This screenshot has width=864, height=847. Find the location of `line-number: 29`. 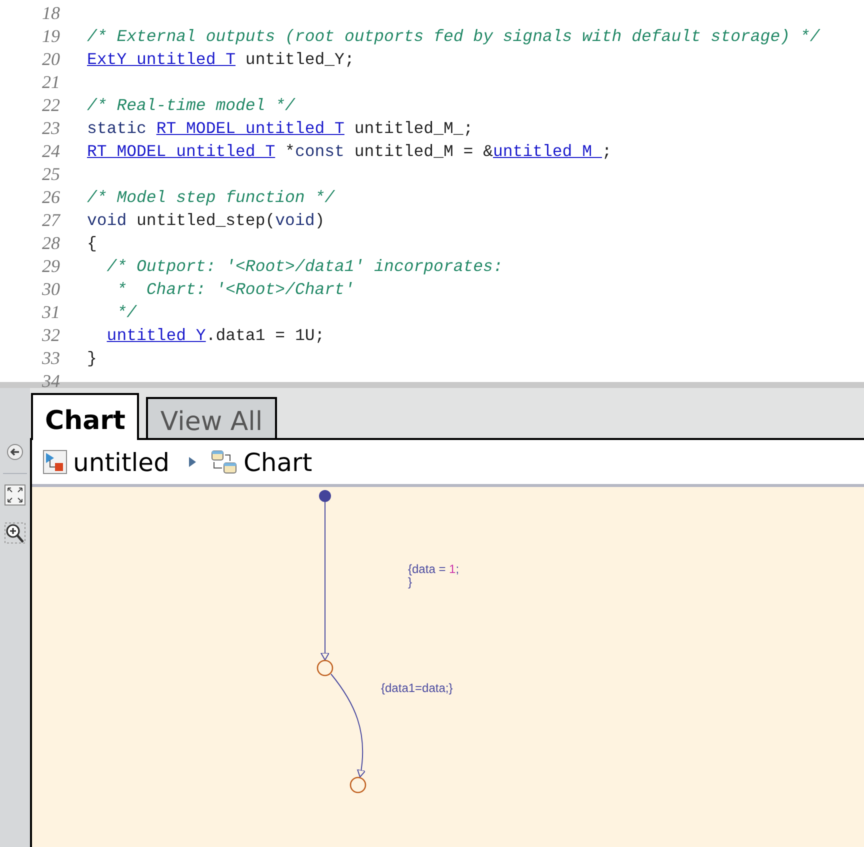

line-number: 29 is located at coordinates (51, 266).